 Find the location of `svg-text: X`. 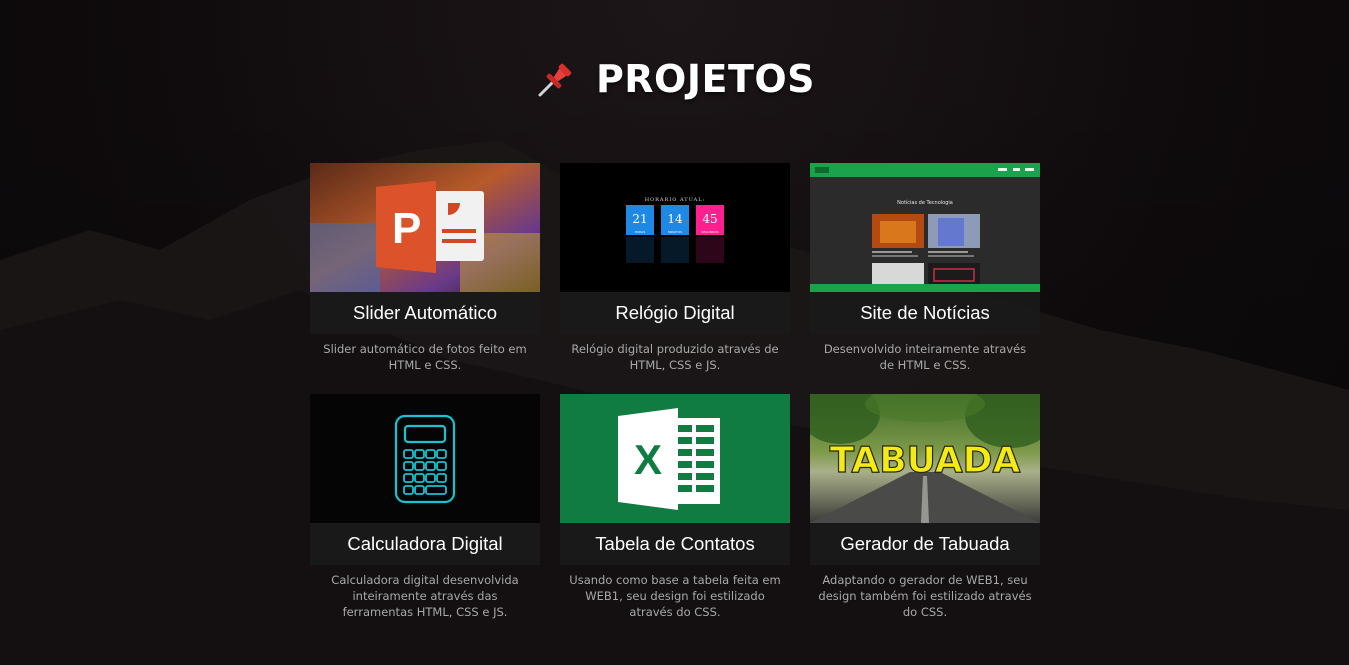

svg-text: X is located at coordinates (648, 459).